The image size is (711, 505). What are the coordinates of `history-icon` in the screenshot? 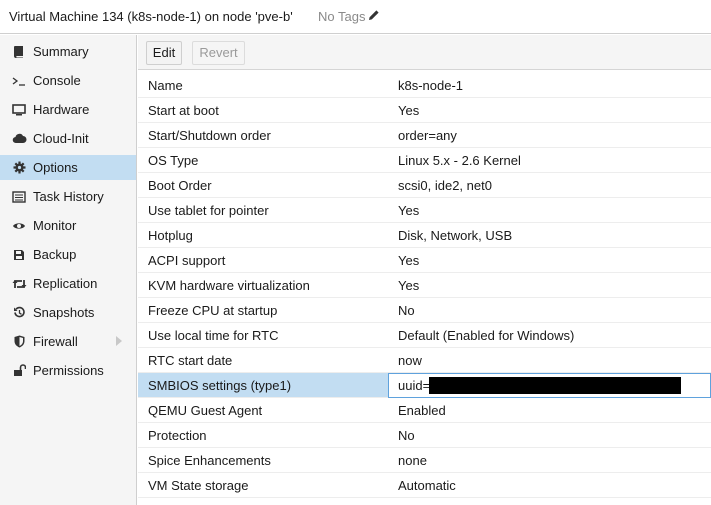 It's located at (19, 312).